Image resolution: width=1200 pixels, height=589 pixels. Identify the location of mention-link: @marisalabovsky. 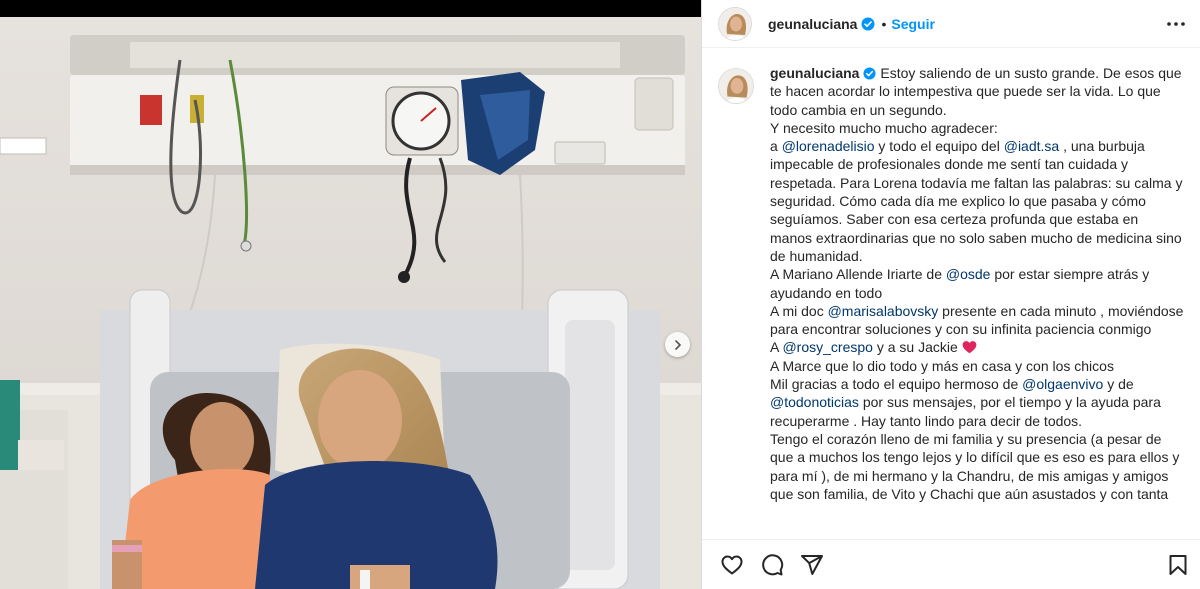
(883, 311).